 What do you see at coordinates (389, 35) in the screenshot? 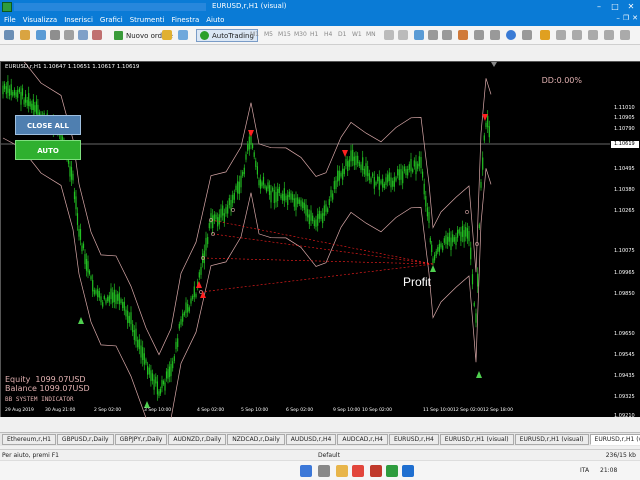
I see `zoom-in-icon` at bounding box center [389, 35].